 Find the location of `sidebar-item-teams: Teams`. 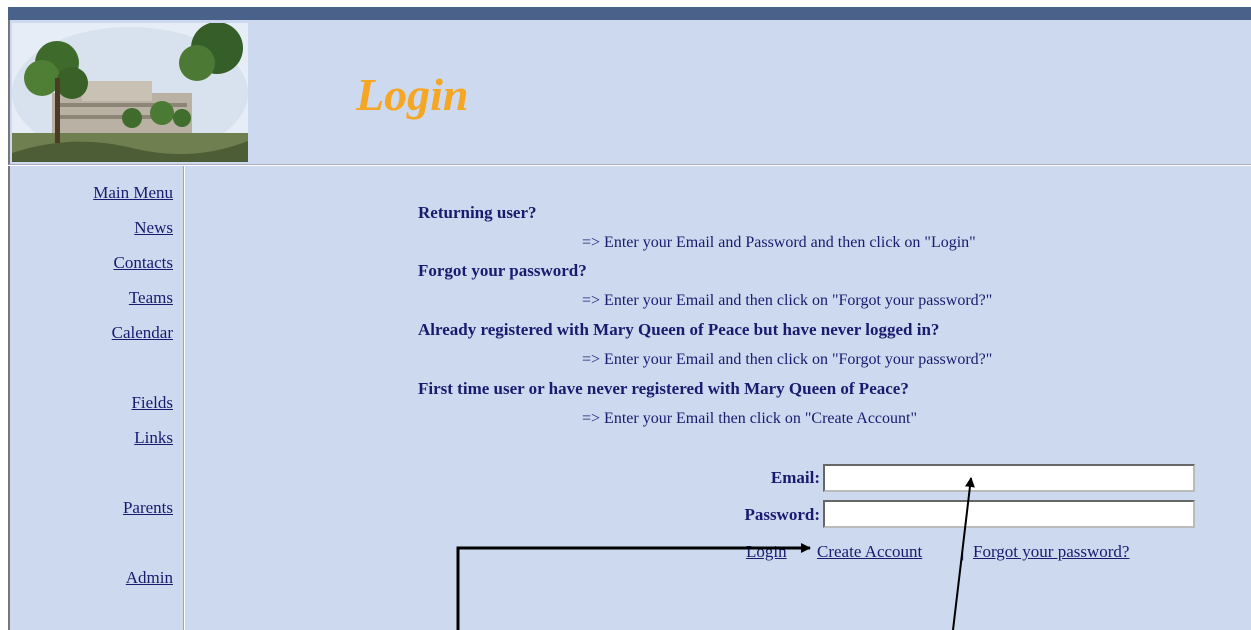

sidebar-item-teams: Teams is located at coordinates (151, 298).